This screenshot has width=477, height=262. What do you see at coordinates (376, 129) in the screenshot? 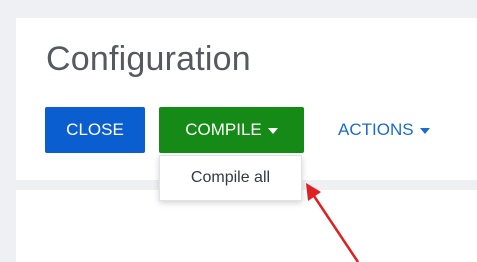
I see `actions-button-label: ACTIONS` at bounding box center [376, 129].